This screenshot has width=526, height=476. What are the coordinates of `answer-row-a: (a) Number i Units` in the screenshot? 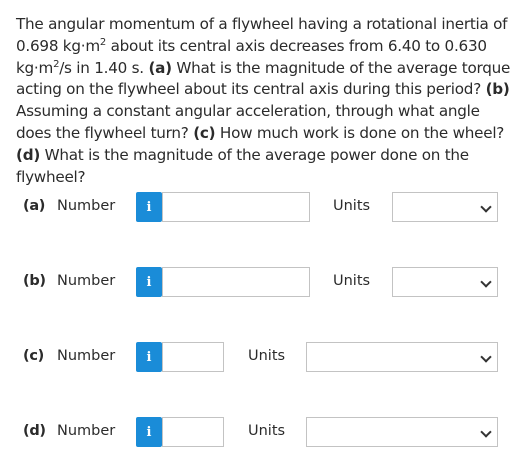 It's located at (263, 207).